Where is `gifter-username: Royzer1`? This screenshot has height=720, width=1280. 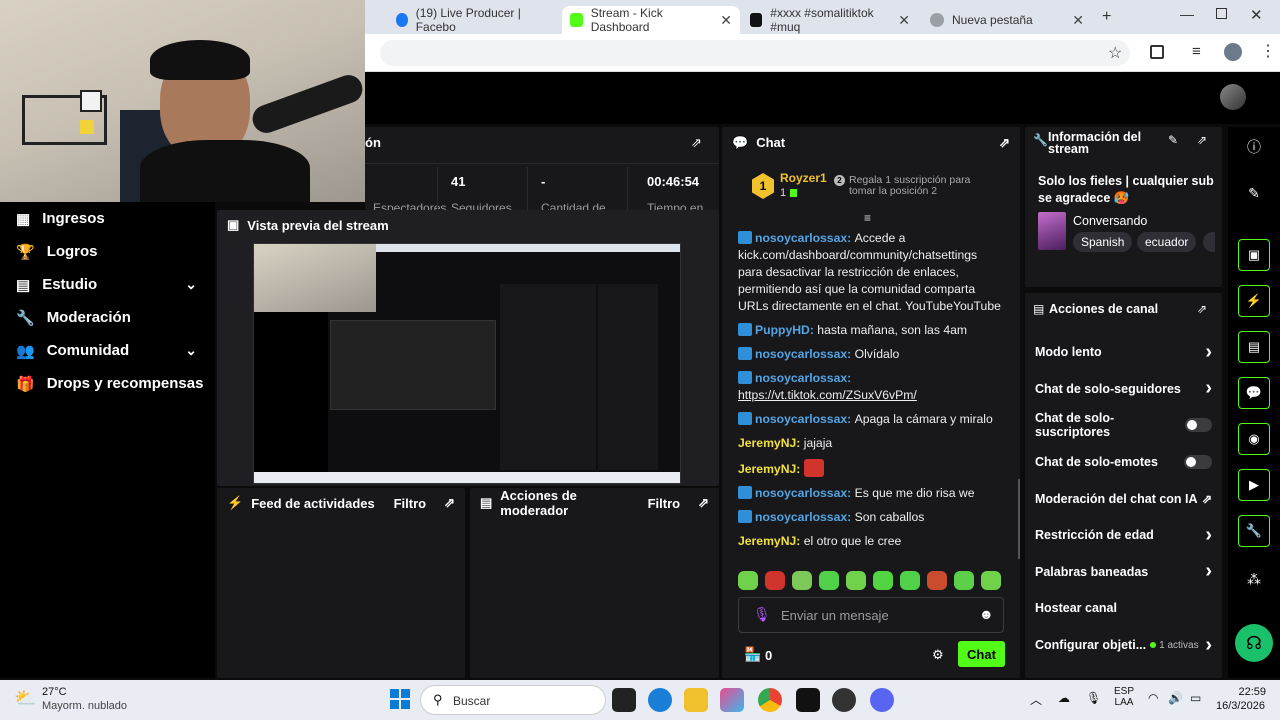
gifter-username: Royzer1 is located at coordinates (803, 178).